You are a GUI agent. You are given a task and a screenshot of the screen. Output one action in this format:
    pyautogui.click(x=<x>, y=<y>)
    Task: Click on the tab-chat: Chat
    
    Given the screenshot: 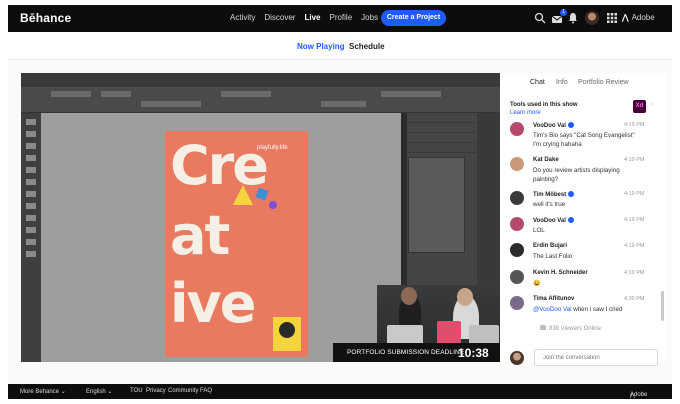 What is the action you would take?
    pyautogui.click(x=537, y=82)
    